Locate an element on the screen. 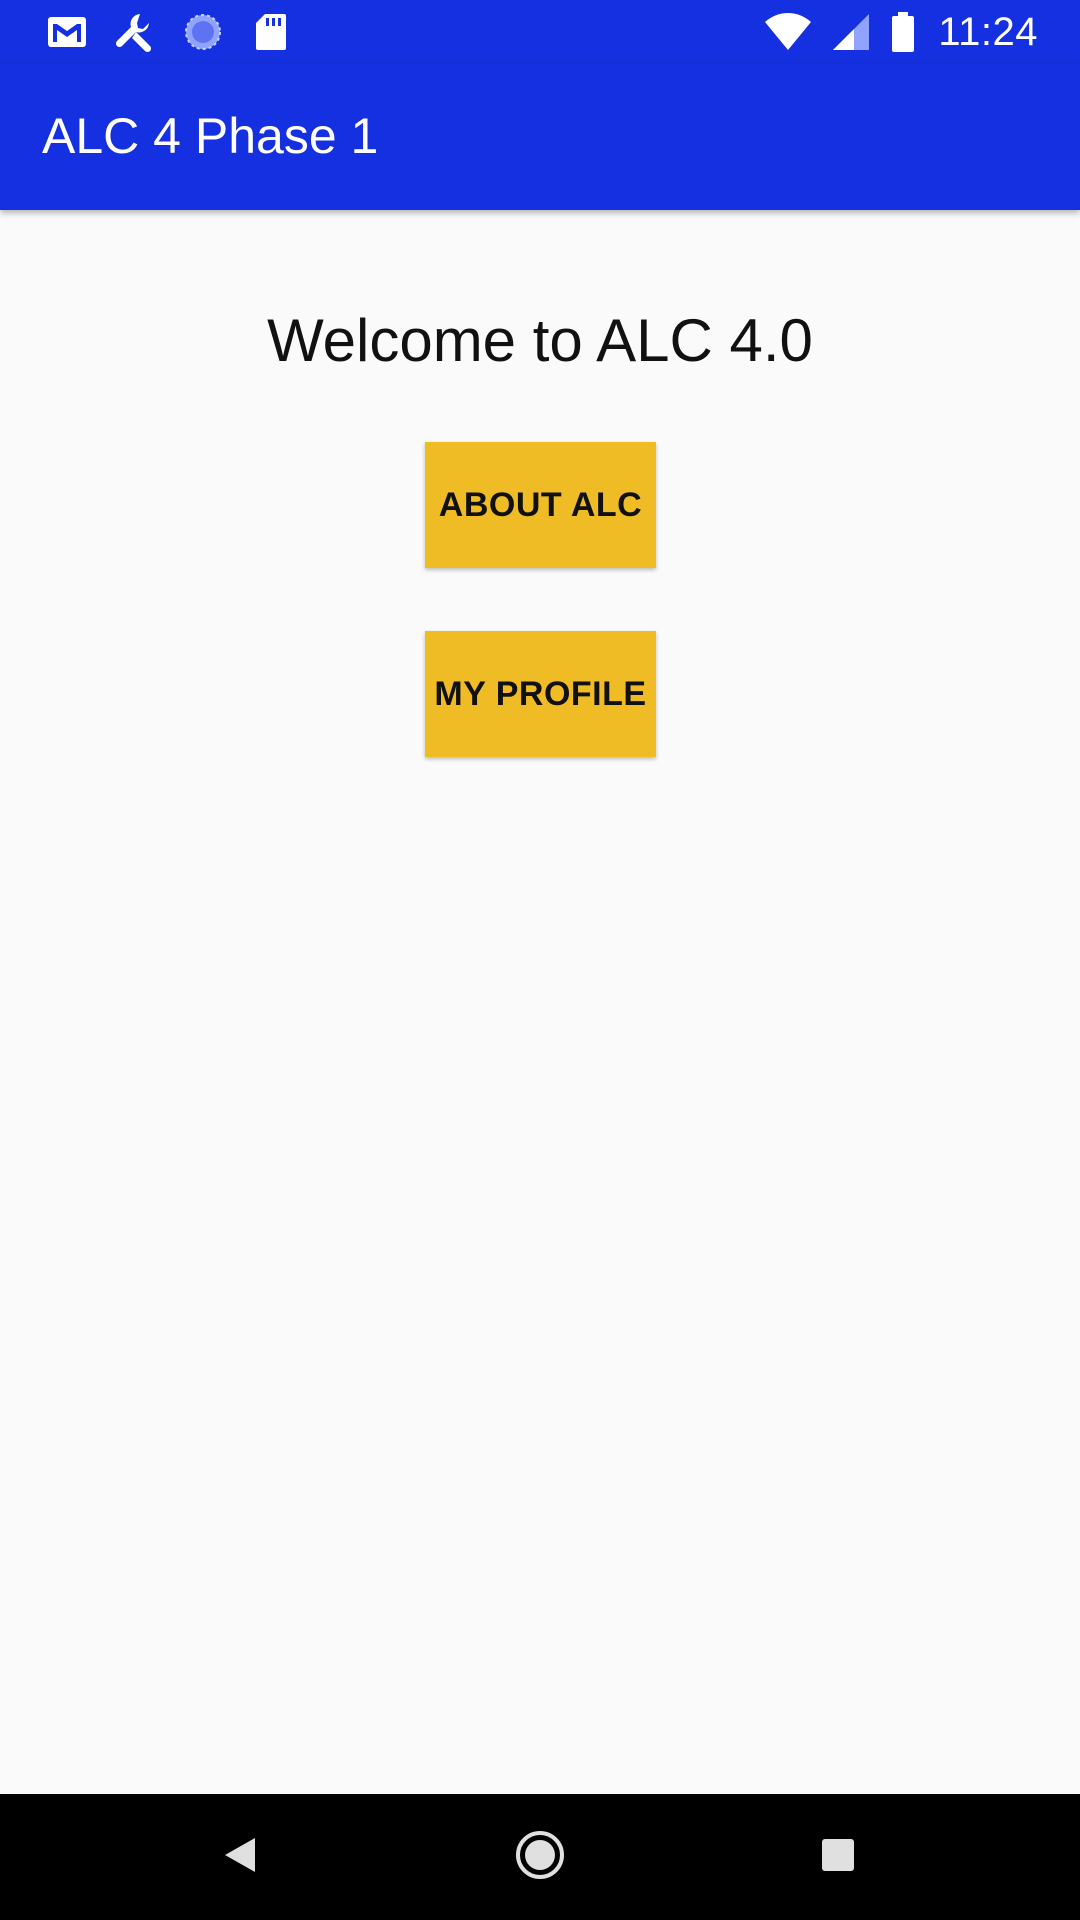 The width and height of the screenshot is (1080, 1920). recents-icon is located at coordinates (838, 1857).